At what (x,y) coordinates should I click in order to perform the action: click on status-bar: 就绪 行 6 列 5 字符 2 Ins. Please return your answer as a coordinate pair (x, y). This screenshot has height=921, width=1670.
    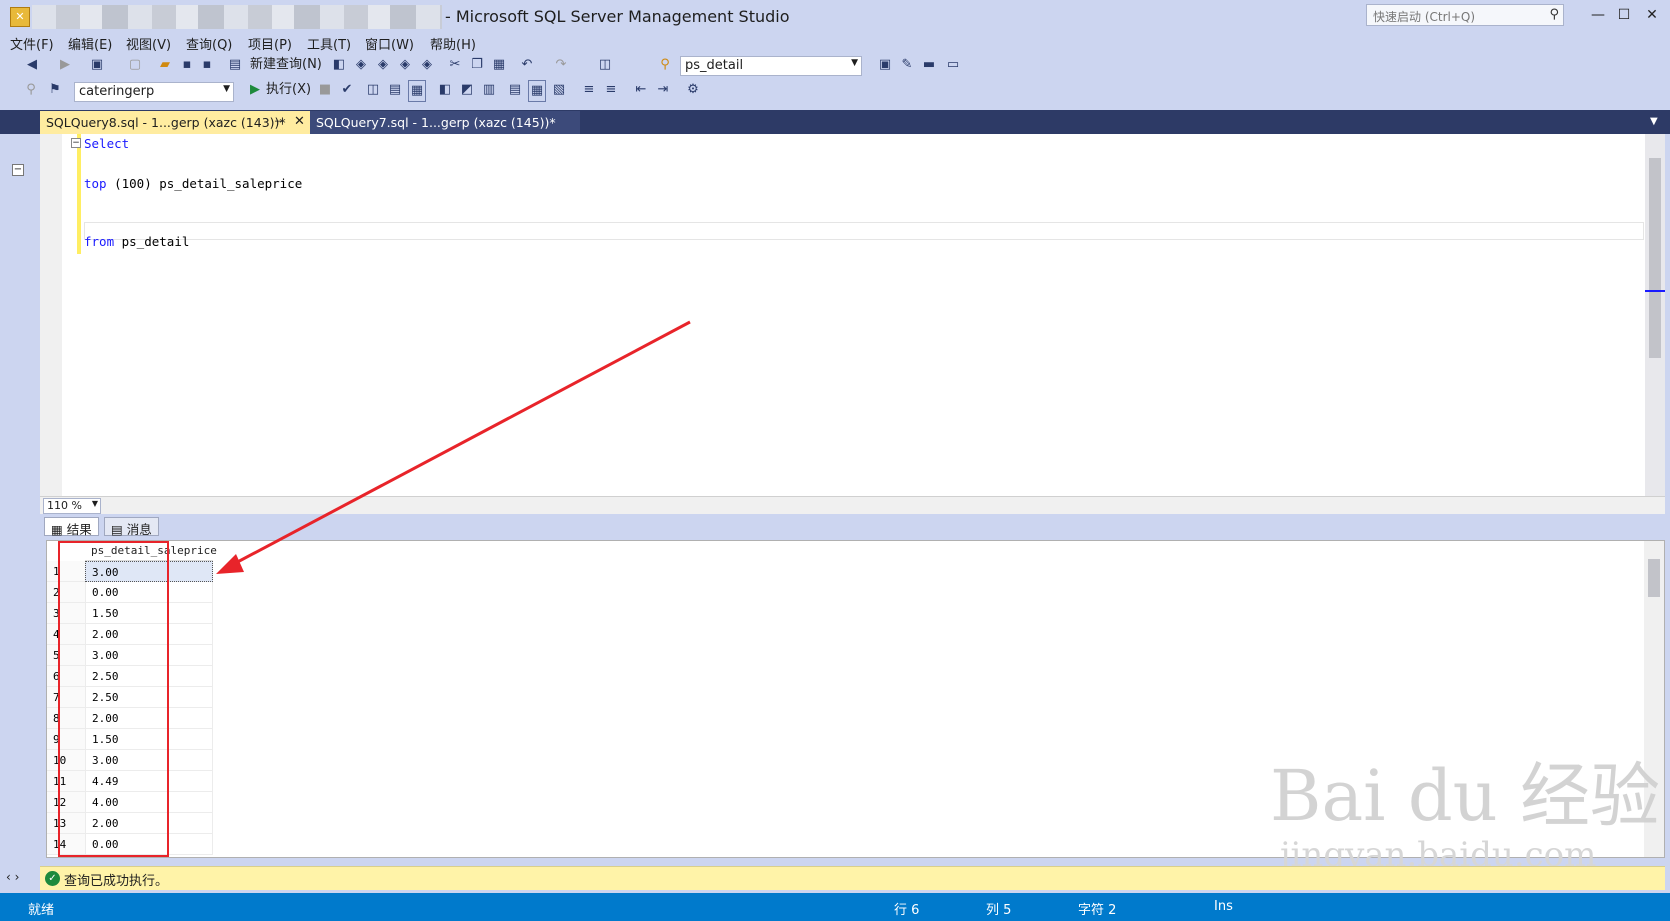
    Looking at the image, I should click on (835, 907).